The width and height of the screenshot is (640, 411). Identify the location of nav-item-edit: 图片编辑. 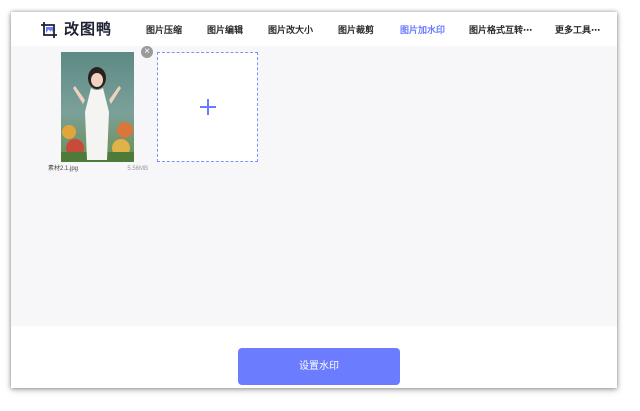
(225, 30).